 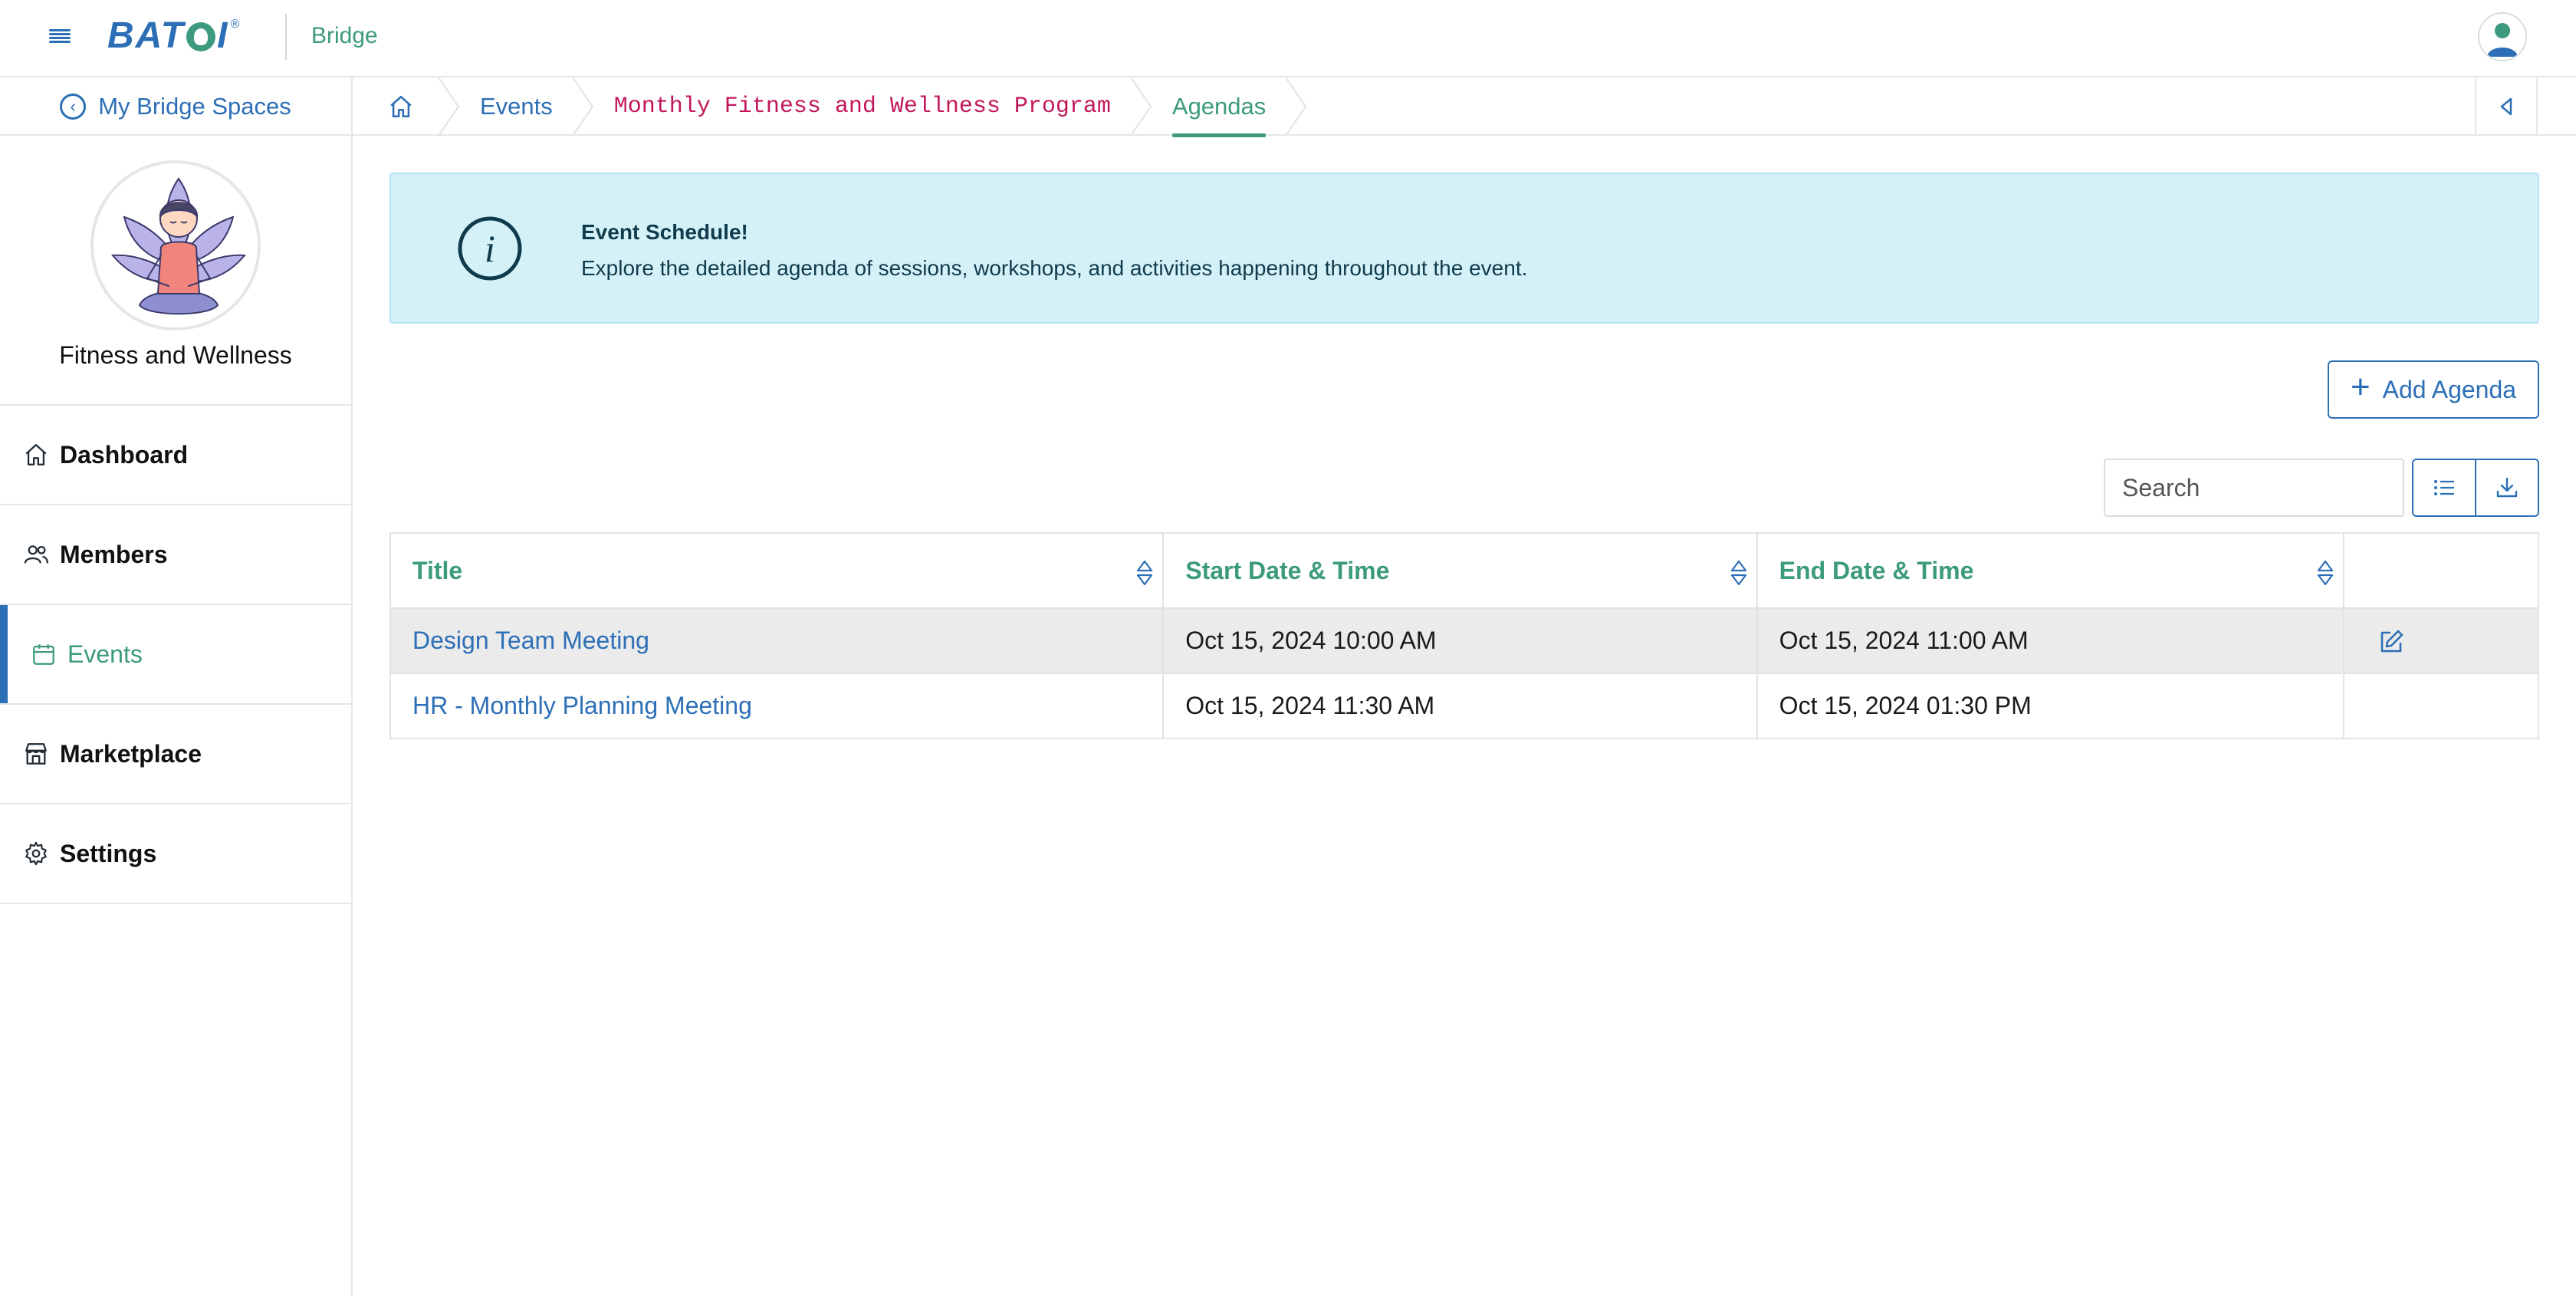 I want to click on plus-icon: +, so click(x=2361, y=387).